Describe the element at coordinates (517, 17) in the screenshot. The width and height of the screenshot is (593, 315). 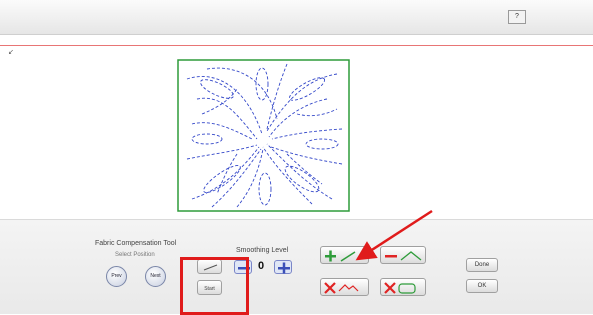
I see `help-button: ?` at that location.